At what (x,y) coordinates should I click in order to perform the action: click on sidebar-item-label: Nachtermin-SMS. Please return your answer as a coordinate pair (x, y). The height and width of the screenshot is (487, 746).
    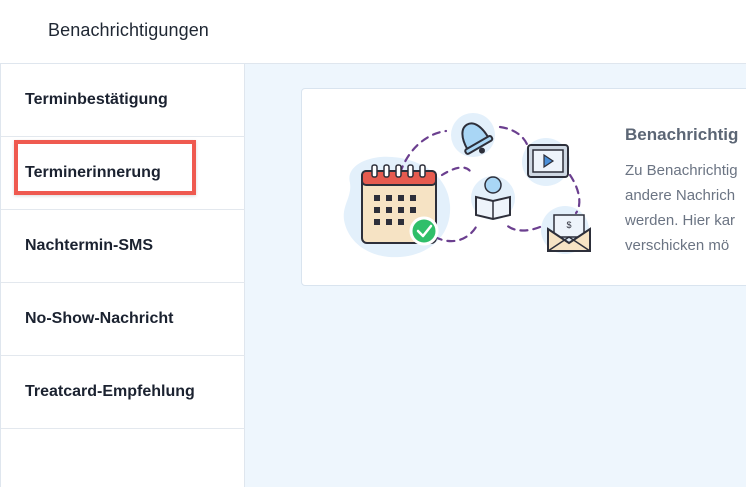
    Looking at the image, I should click on (89, 245).